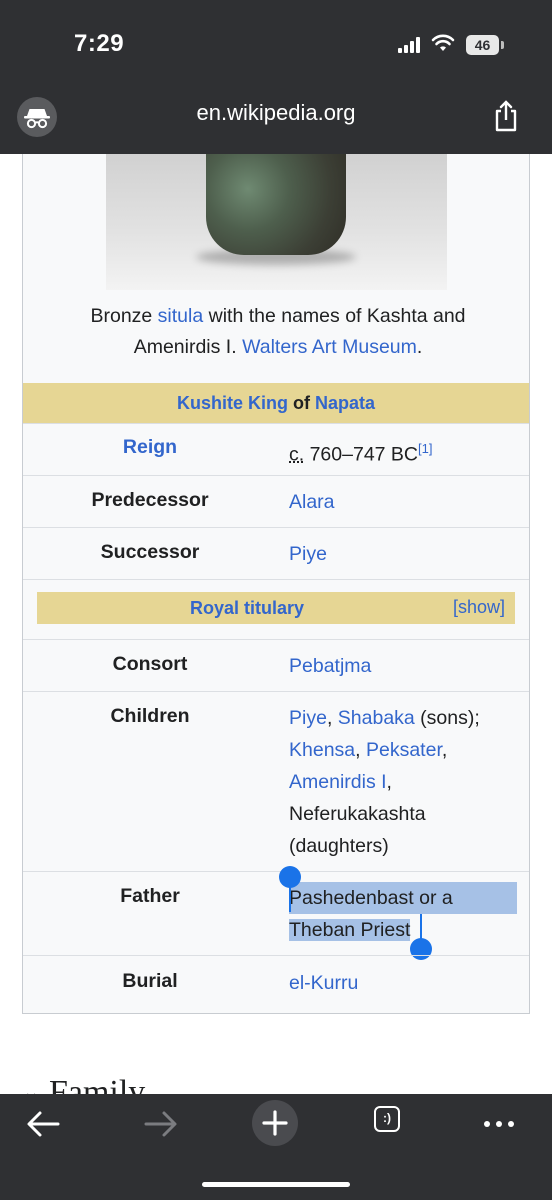  I want to click on burial-row: Burial el-Kurru, so click(276, 984).